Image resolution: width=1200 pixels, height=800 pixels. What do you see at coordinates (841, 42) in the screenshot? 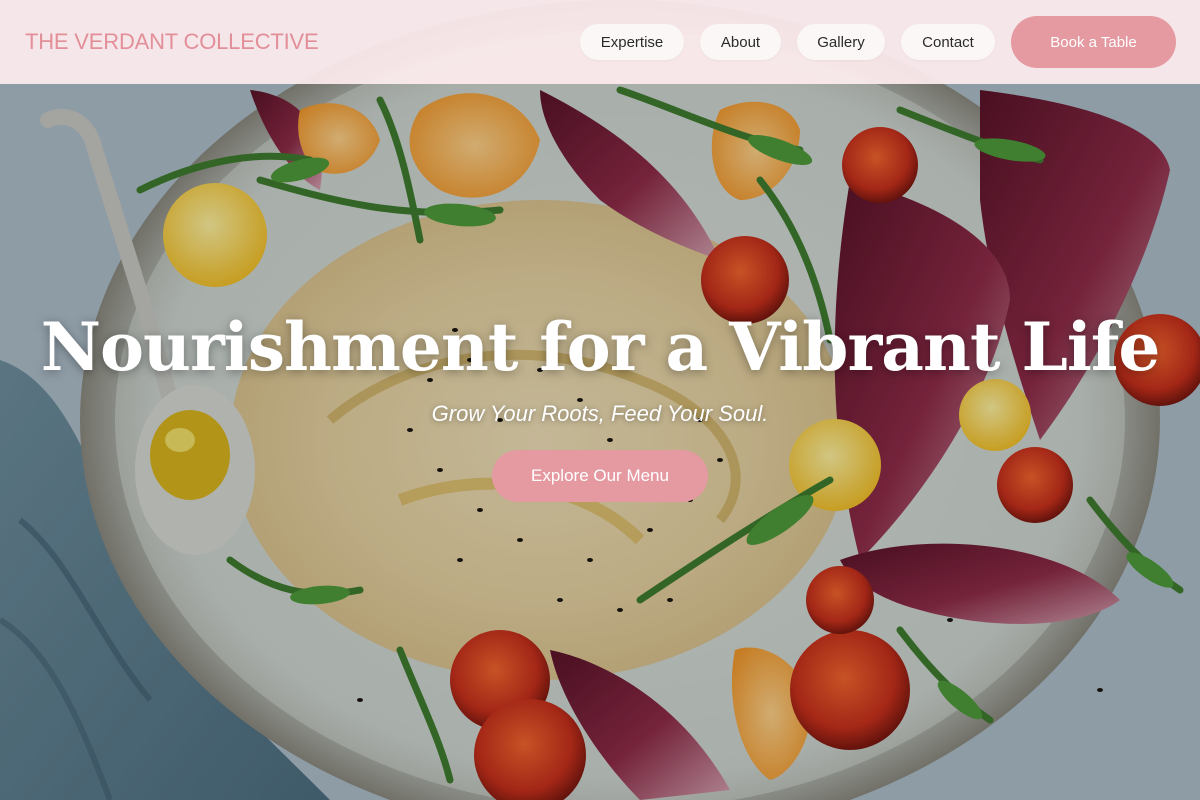
I see `nav-item-gallery: Gallery` at bounding box center [841, 42].